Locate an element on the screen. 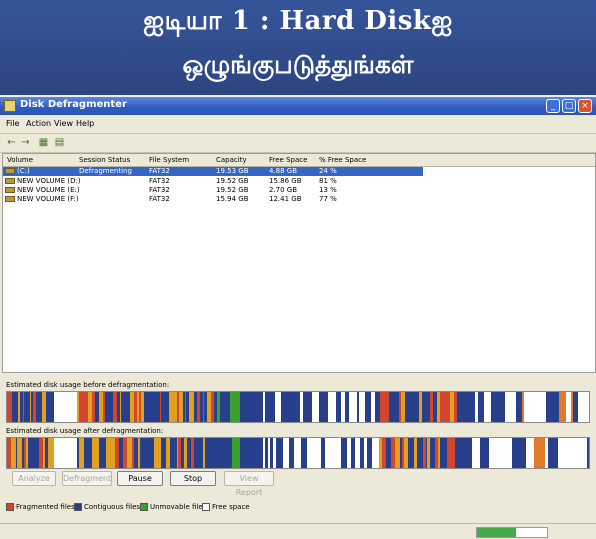  col-volume: Volume is located at coordinates (20, 160).